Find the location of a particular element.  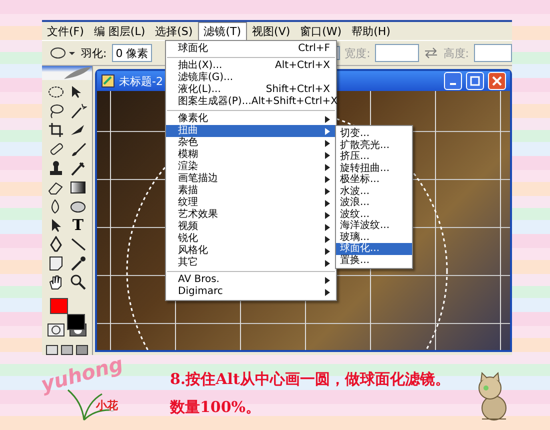

feather-label: 羽化: is located at coordinates (94, 53).